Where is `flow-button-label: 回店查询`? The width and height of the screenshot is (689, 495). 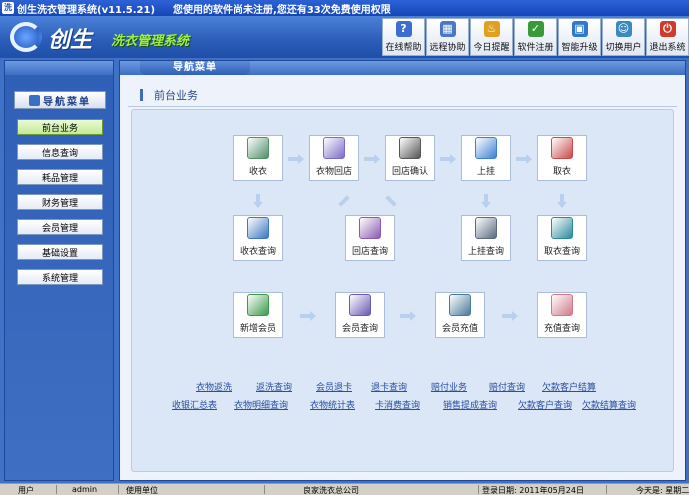 flow-button-label: 回店查询 is located at coordinates (369, 252).